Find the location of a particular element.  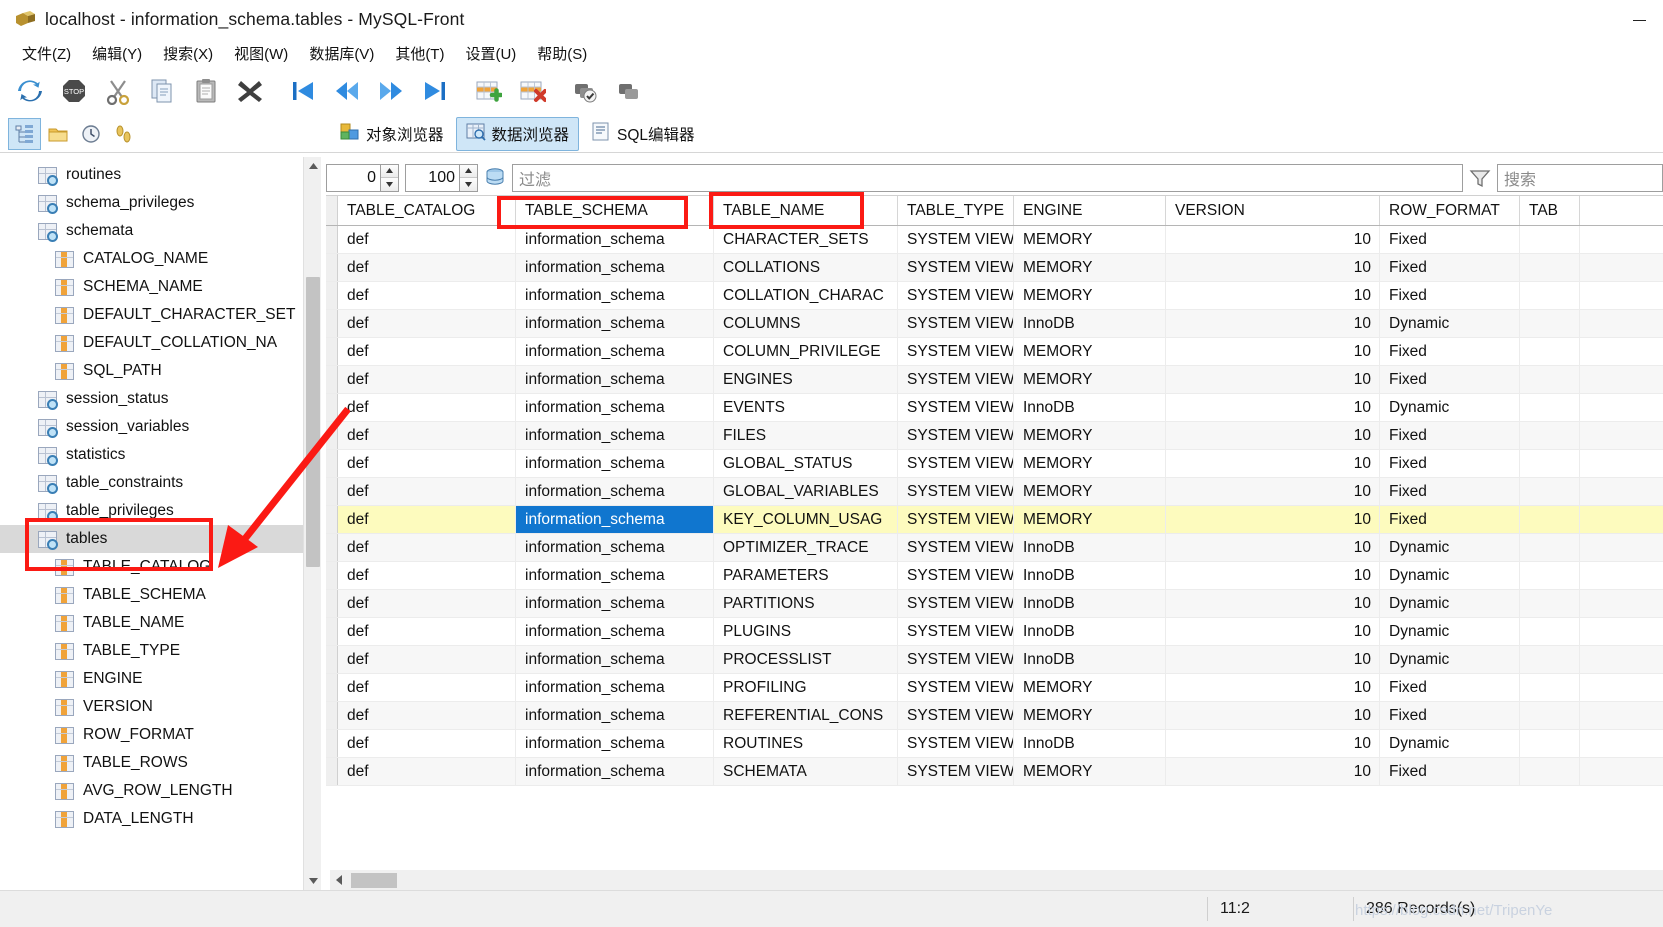

limit-stepper: 100 is located at coordinates (441, 177).